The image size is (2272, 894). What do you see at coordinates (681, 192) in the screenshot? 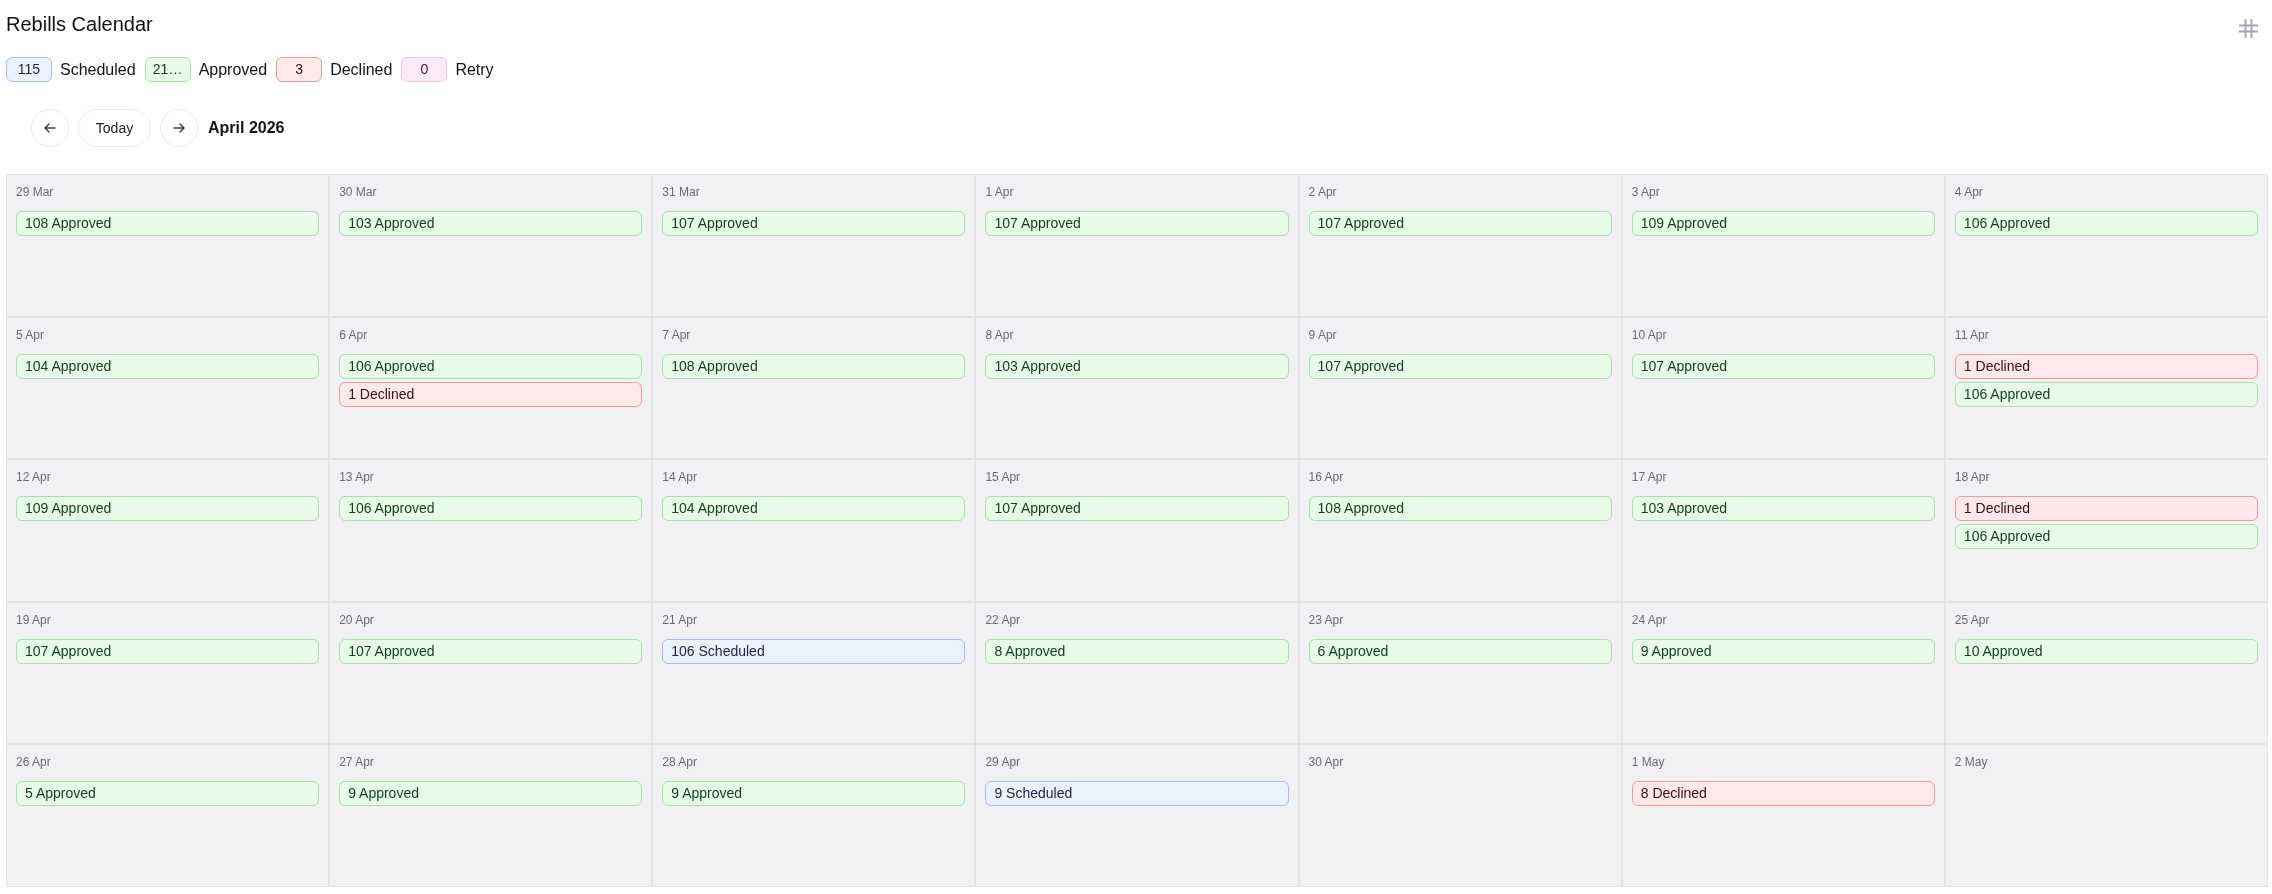
I see `day-date: 31 Mar` at bounding box center [681, 192].